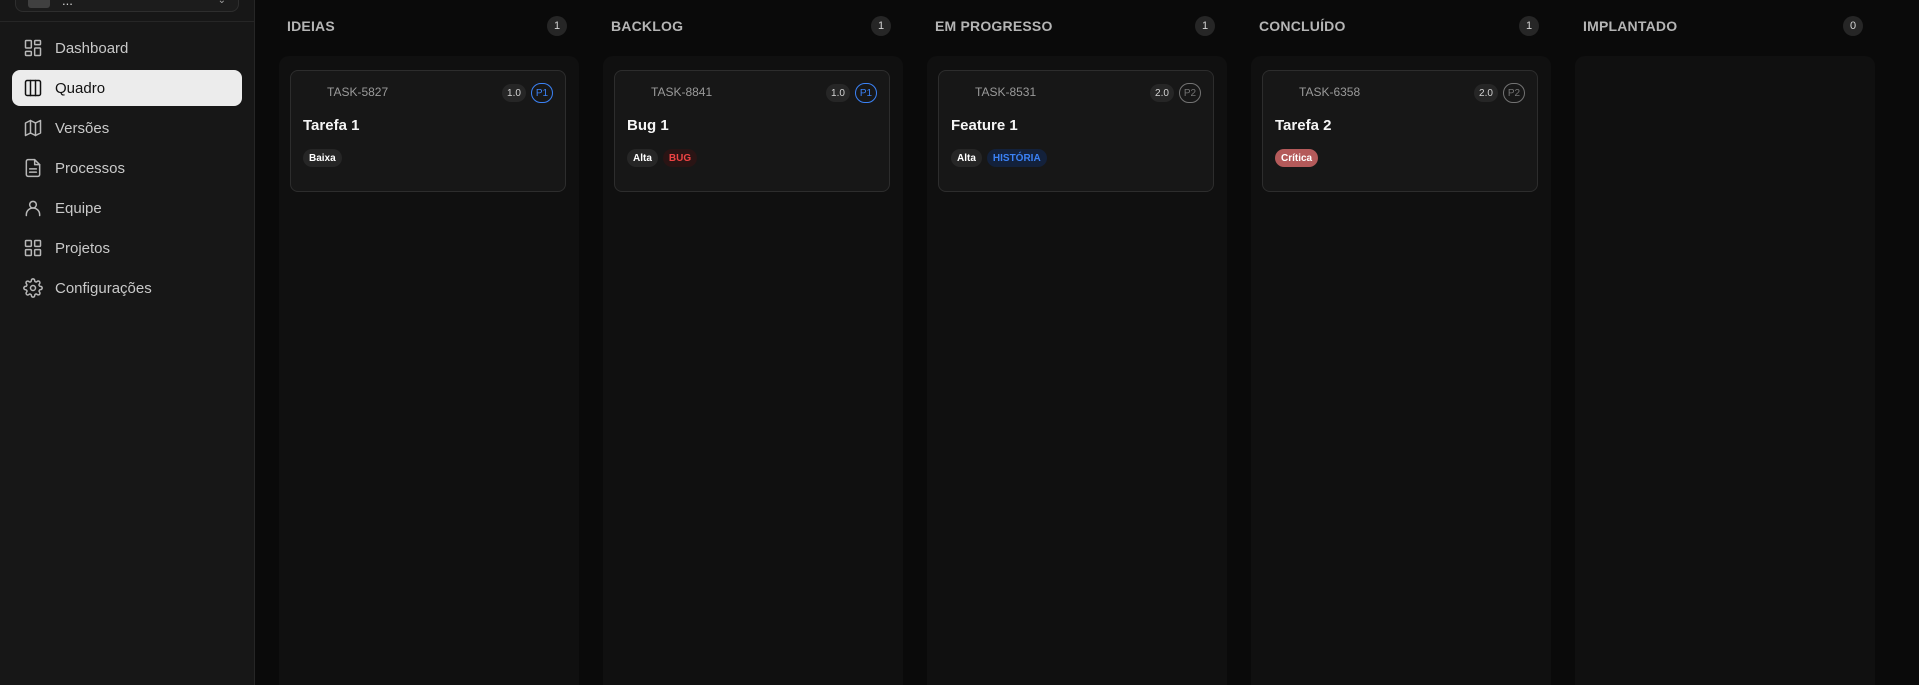 This screenshot has height=685, width=1919. What do you see at coordinates (90, 168) in the screenshot?
I see `sidebar-item-label: Processos` at bounding box center [90, 168].